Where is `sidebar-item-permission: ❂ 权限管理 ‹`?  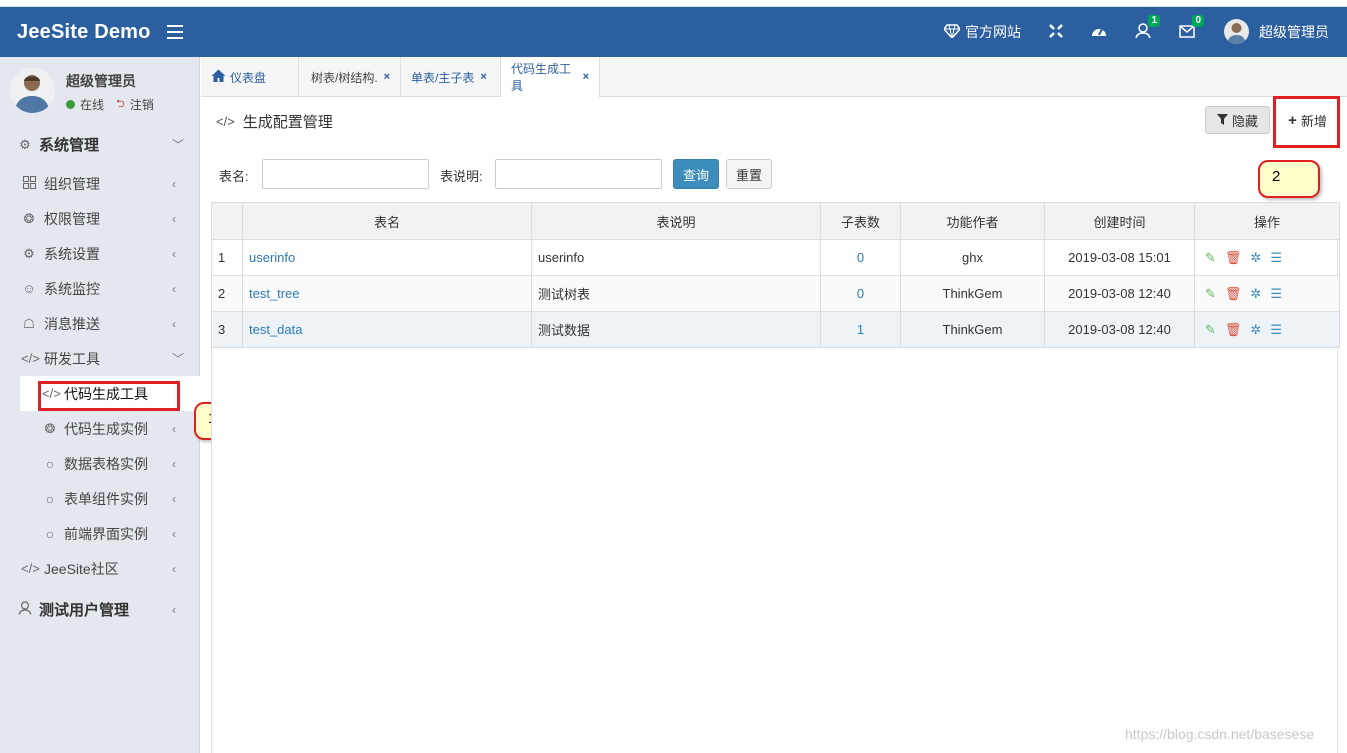
sidebar-item-permission: ❂ 权限管理 ‹ is located at coordinates (100, 218).